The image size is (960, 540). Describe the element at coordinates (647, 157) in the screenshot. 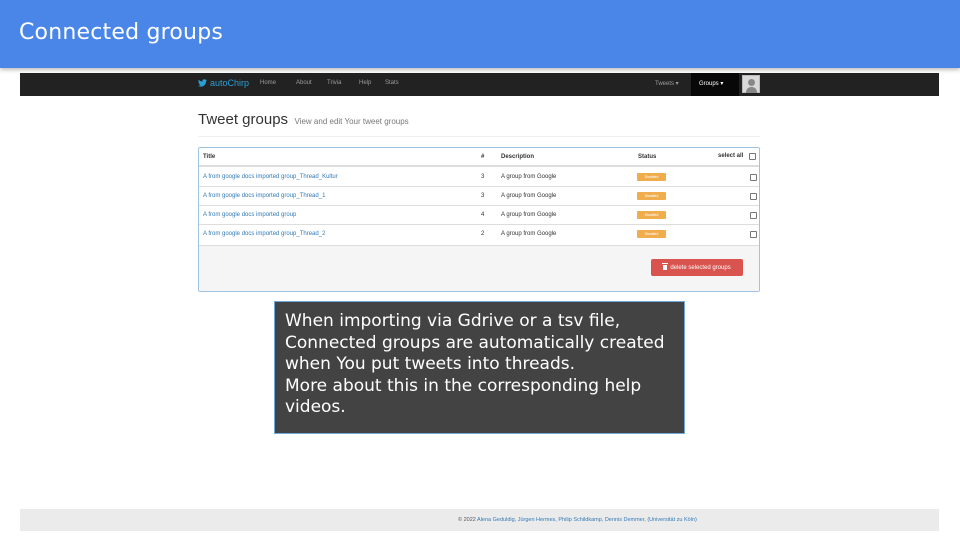

I see `header-status: Status` at that location.